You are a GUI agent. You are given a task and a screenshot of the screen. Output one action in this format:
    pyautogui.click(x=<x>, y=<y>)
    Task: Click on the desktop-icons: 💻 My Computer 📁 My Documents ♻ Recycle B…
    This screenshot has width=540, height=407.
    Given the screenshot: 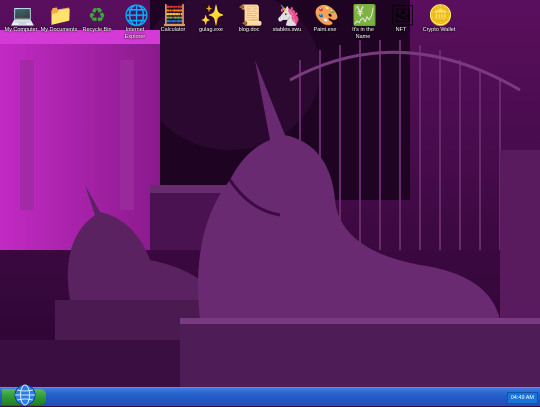 What is the action you would take?
    pyautogui.click(x=270, y=25)
    